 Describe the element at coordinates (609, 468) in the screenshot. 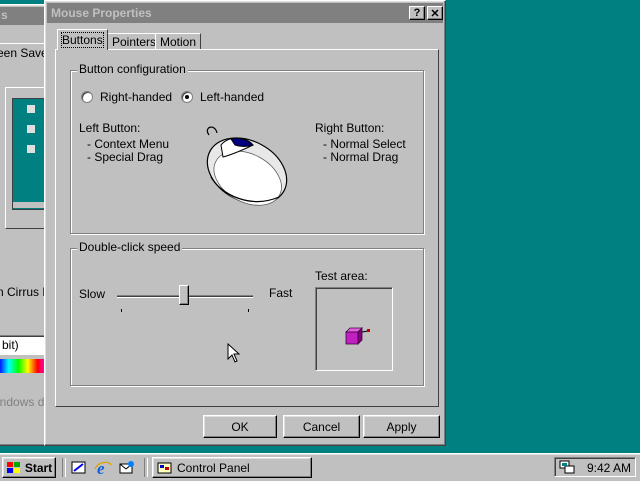

I see `tray-clock: 9:42 AM` at that location.